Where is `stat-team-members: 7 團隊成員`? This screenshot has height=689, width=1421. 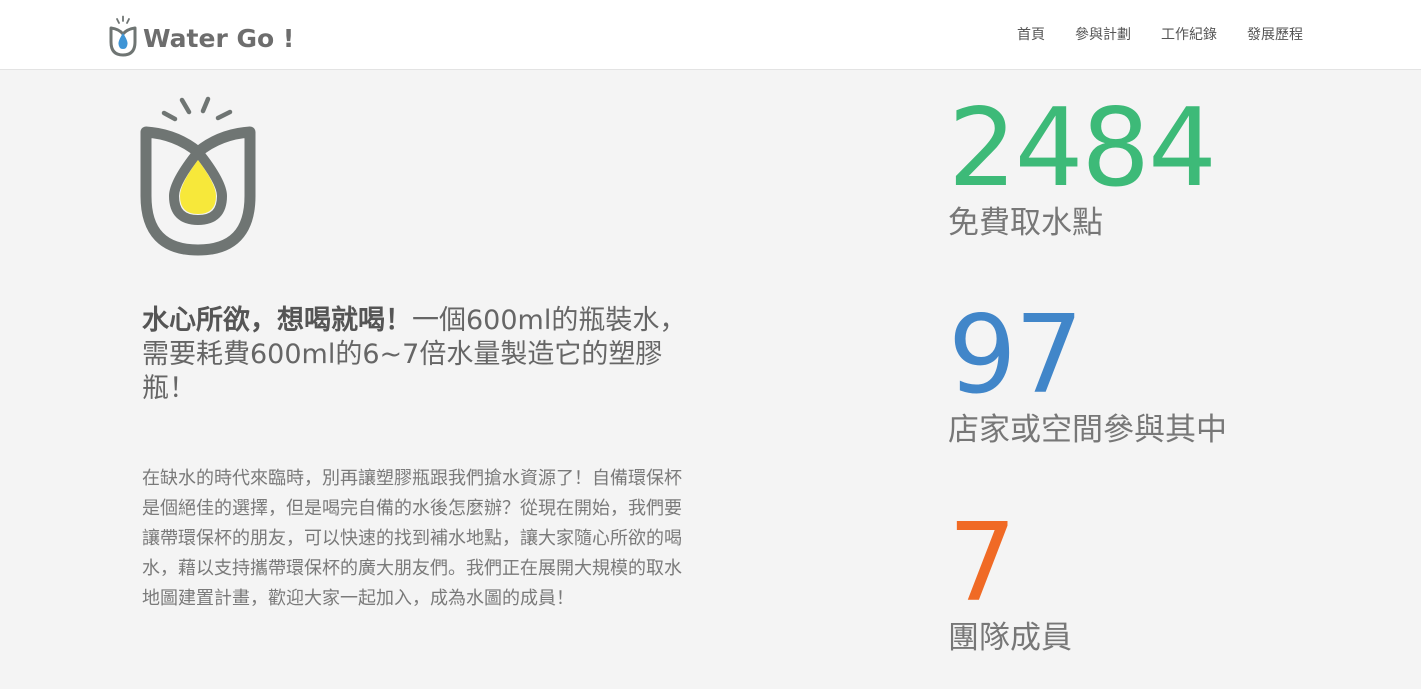 stat-team-members: 7 團隊成員 is located at coordinates (1010, 584).